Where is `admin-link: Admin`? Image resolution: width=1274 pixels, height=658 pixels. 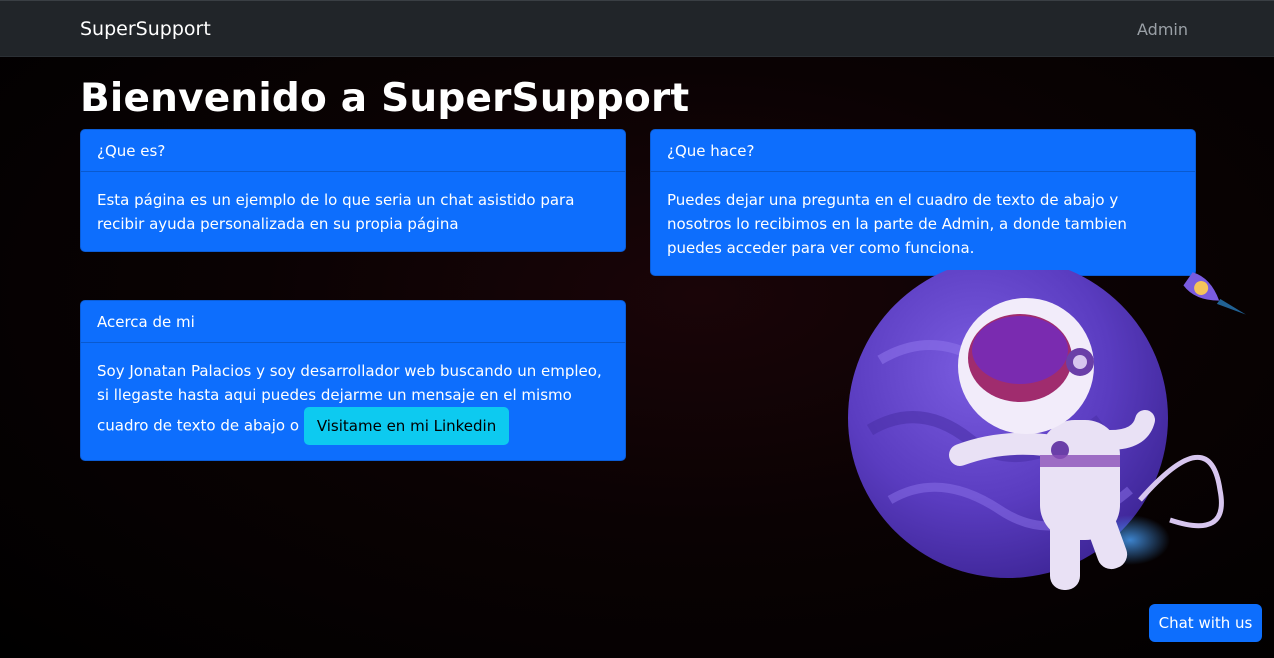
admin-link: Admin is located at coordinates (1162, 29).